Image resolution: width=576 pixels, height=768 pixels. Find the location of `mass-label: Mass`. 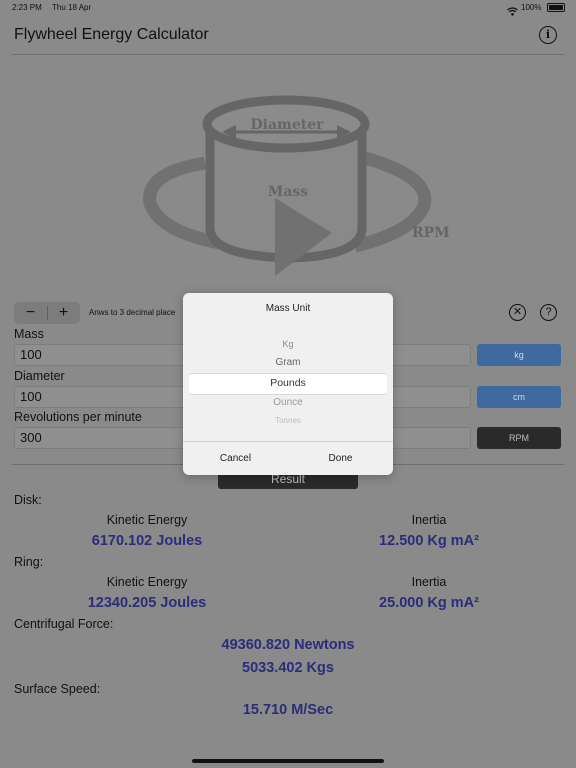

mass-label: Mass is located at coordinates (288, 192).